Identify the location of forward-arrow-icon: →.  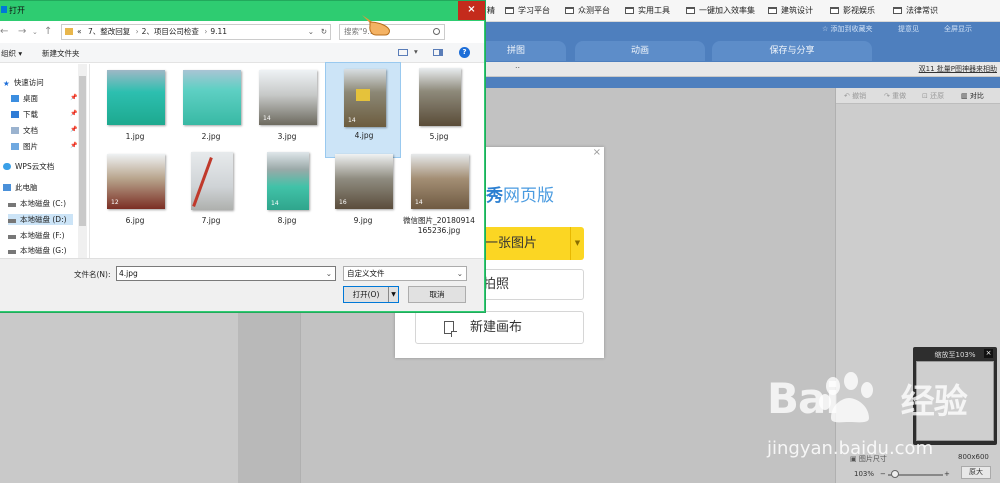
(22, 31).